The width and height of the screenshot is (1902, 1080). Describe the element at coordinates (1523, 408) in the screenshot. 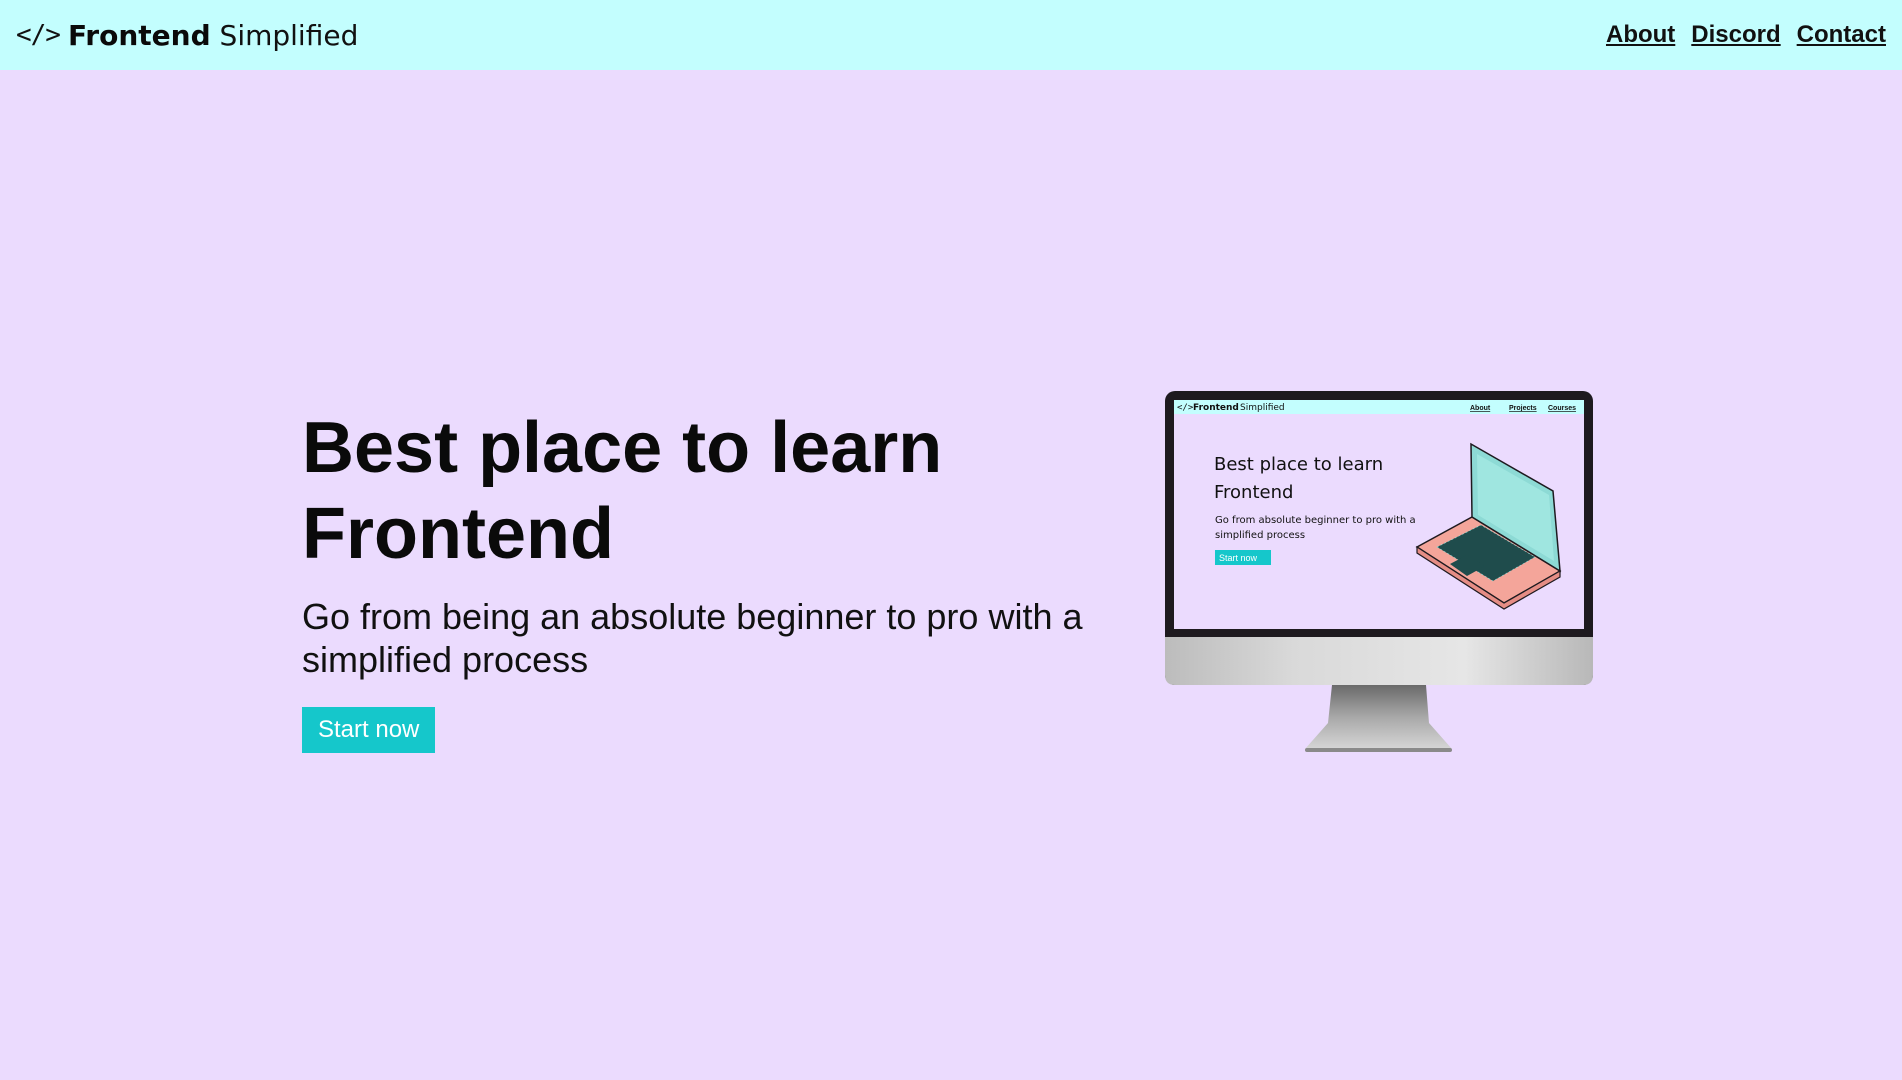

I see `mini-nav-link-projects: Projects` at that location.